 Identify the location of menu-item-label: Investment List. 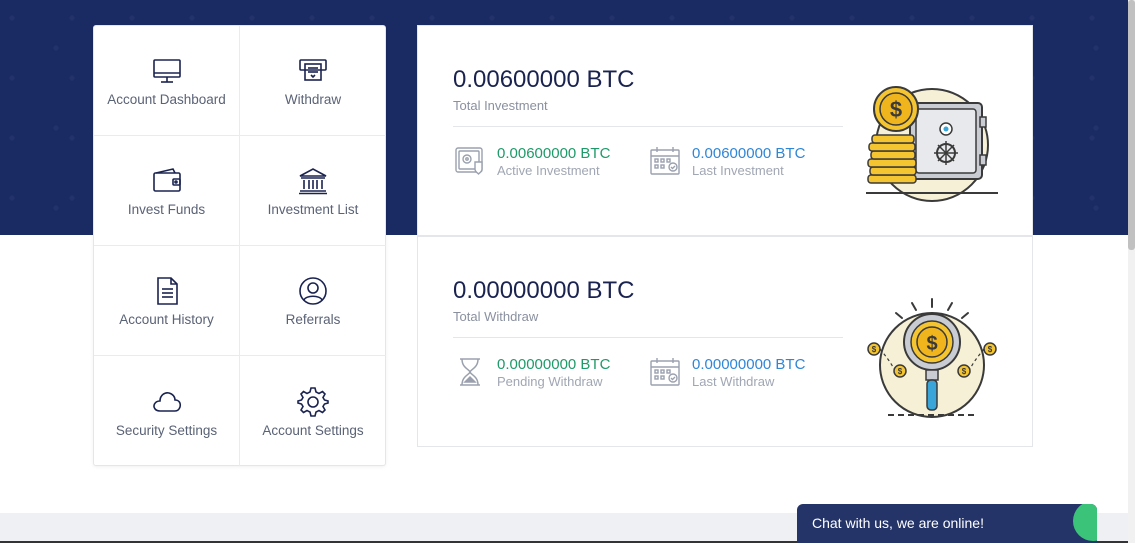
(313, 209).